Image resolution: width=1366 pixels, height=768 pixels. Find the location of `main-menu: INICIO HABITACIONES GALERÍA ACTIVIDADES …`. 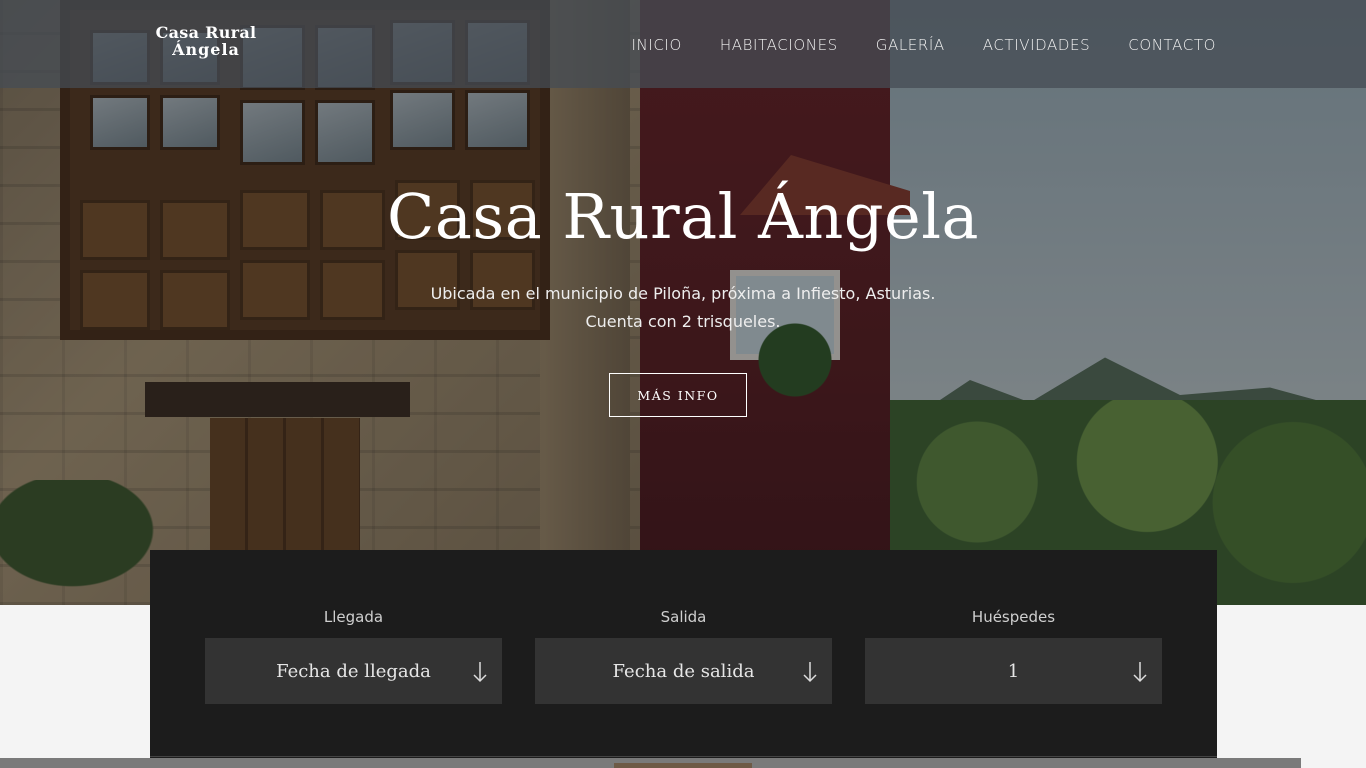

main-menu: INICIO HABITACIONES GALERÍA ACTIVIDADES … is located at coordinates (923, 45).